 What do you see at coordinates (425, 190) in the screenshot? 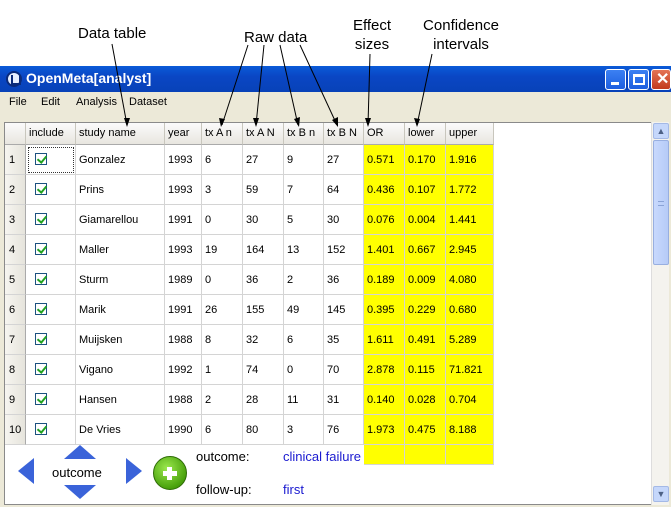
I see `table-cell-lower: 0.107` at bounding box center [425, 190].